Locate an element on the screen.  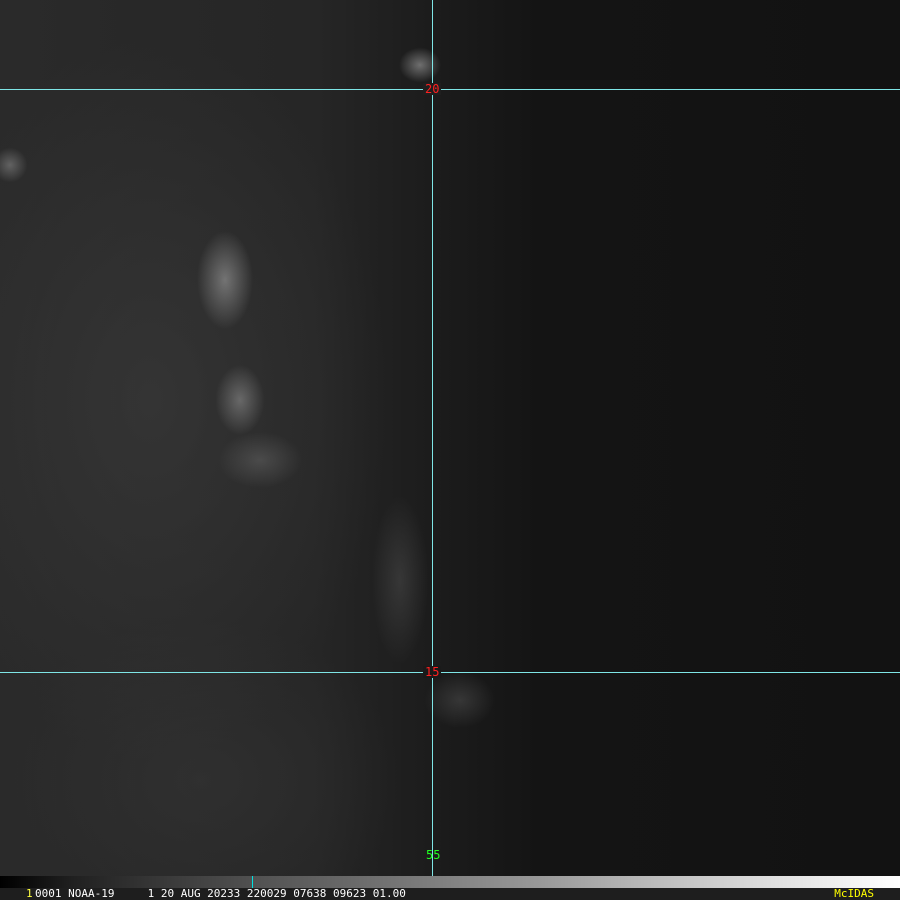
frame-number: 1 is located at coordinates (29, 893).